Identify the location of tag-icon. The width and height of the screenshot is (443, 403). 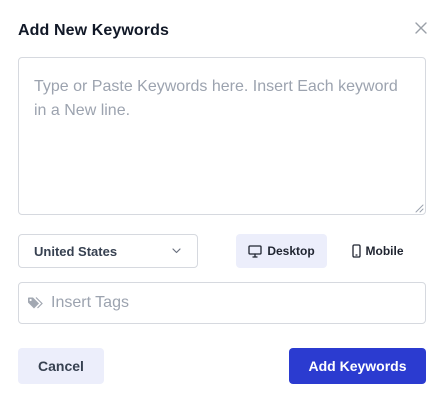
(35, 303).